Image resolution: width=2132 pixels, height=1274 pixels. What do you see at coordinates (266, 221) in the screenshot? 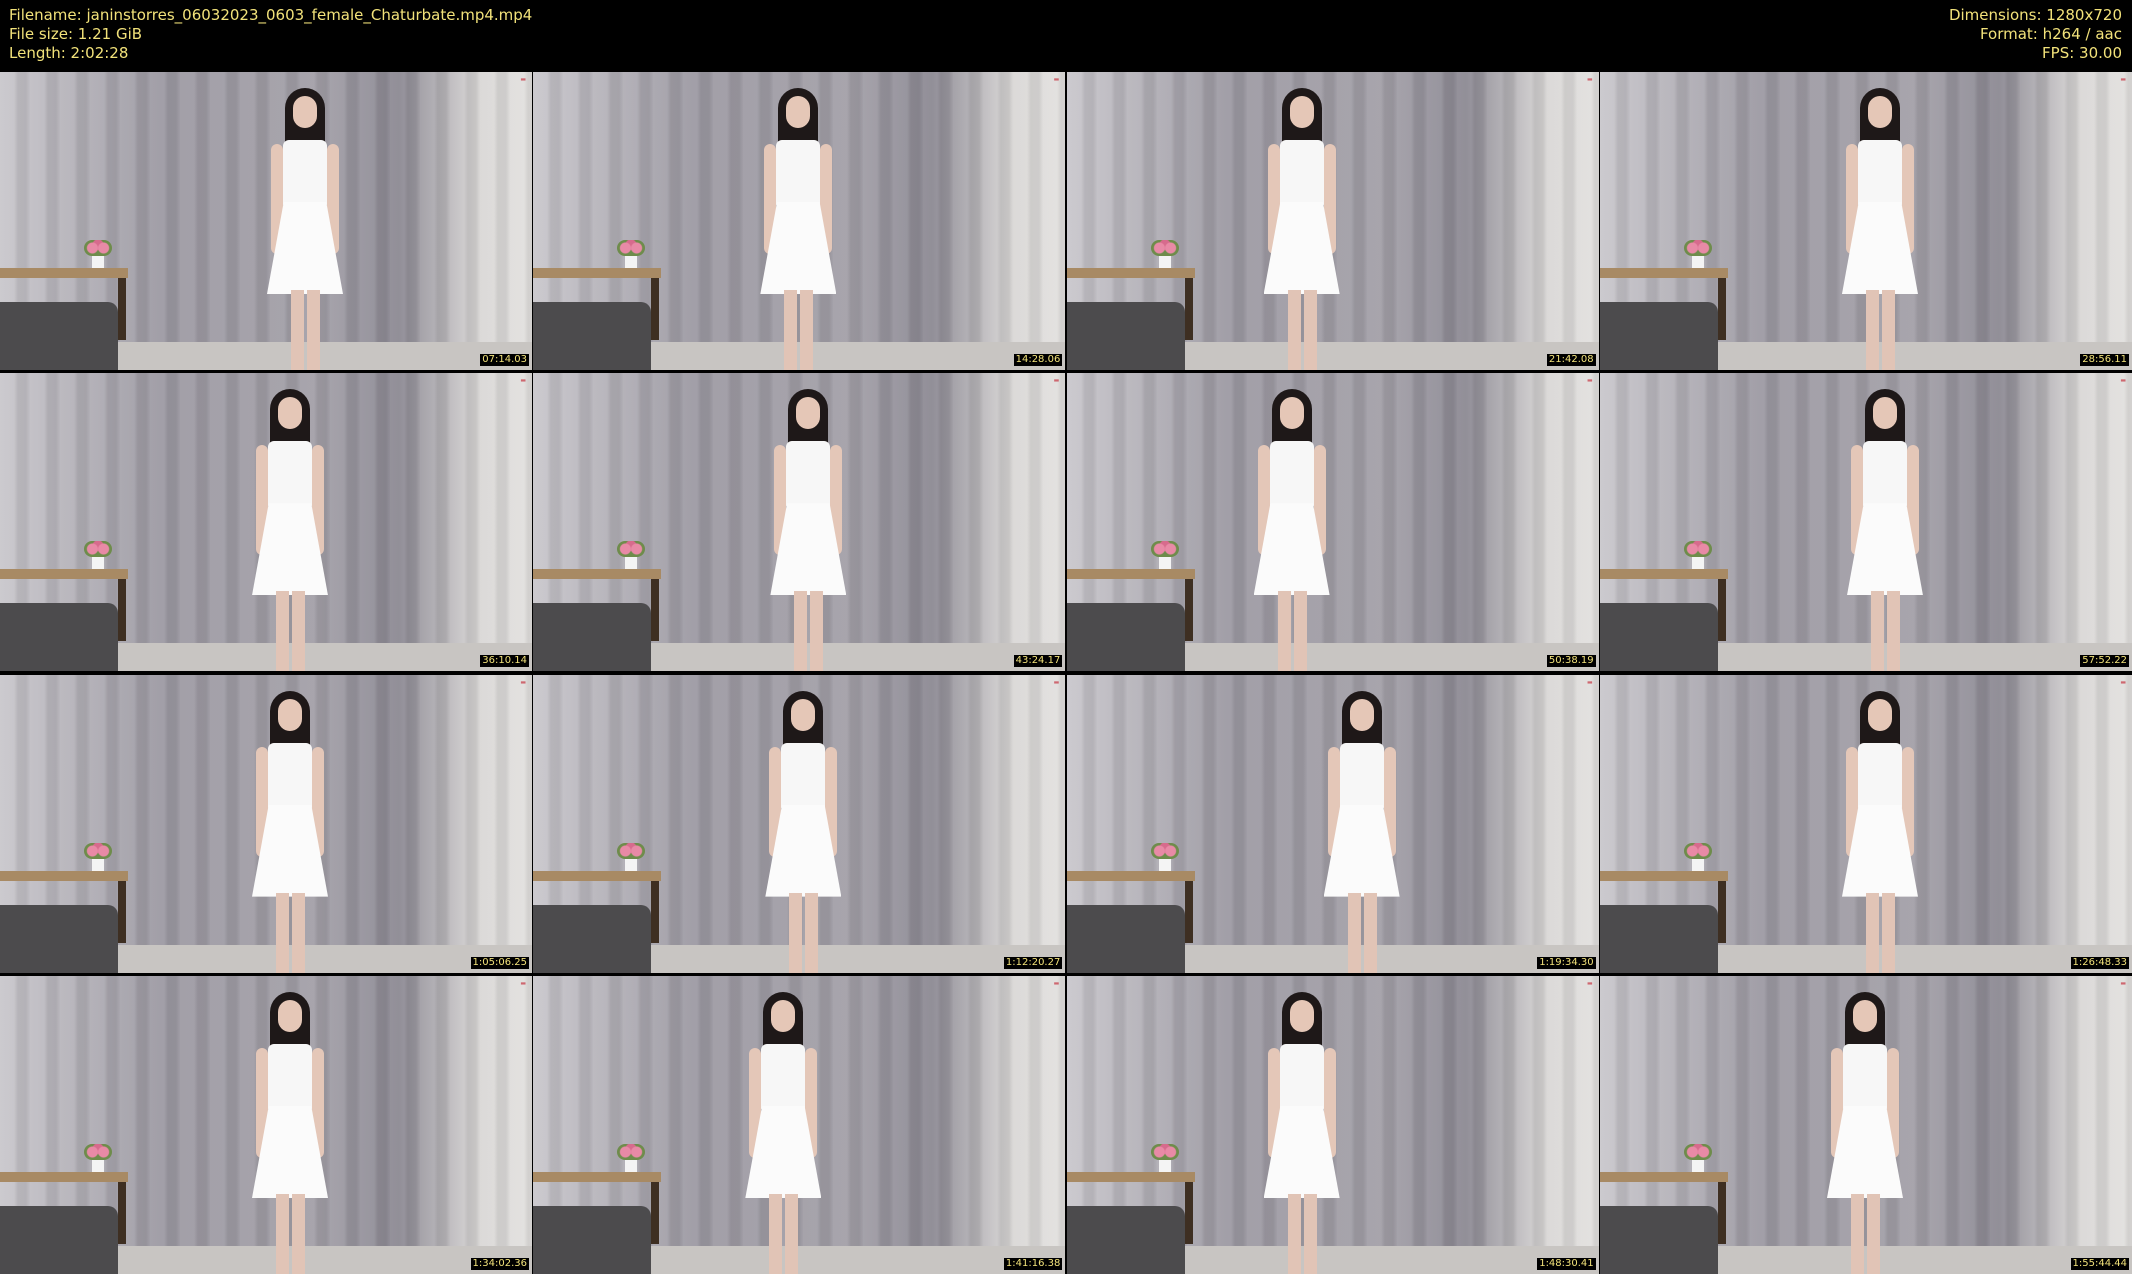
I see `video-thumbnail: ▬ 07:14.03` at bounding box center [266, 221].